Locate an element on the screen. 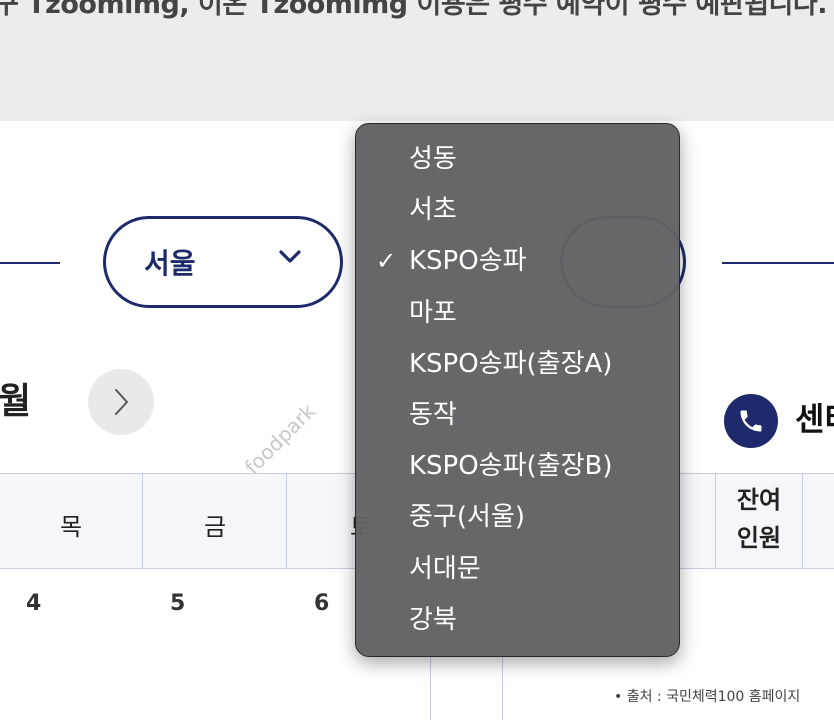 The height and width of the screenshot is (720, 834). date-cell: 4 is located at coordinates (33, 603).